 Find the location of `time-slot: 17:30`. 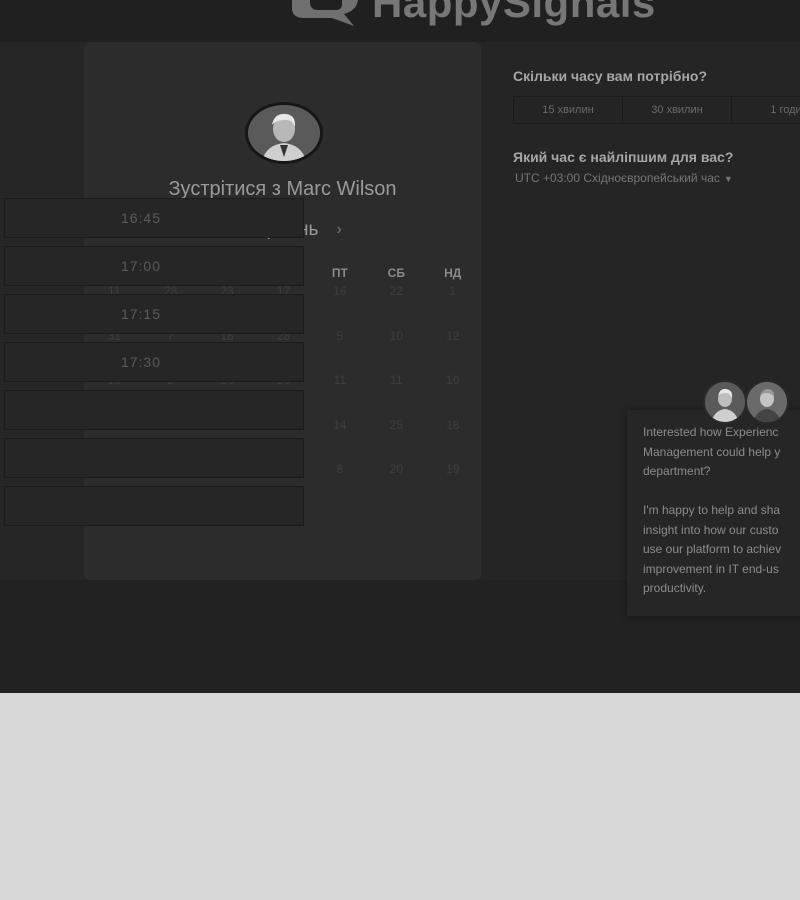

time-slot: 17:30 is located at coordinates (154, 362).